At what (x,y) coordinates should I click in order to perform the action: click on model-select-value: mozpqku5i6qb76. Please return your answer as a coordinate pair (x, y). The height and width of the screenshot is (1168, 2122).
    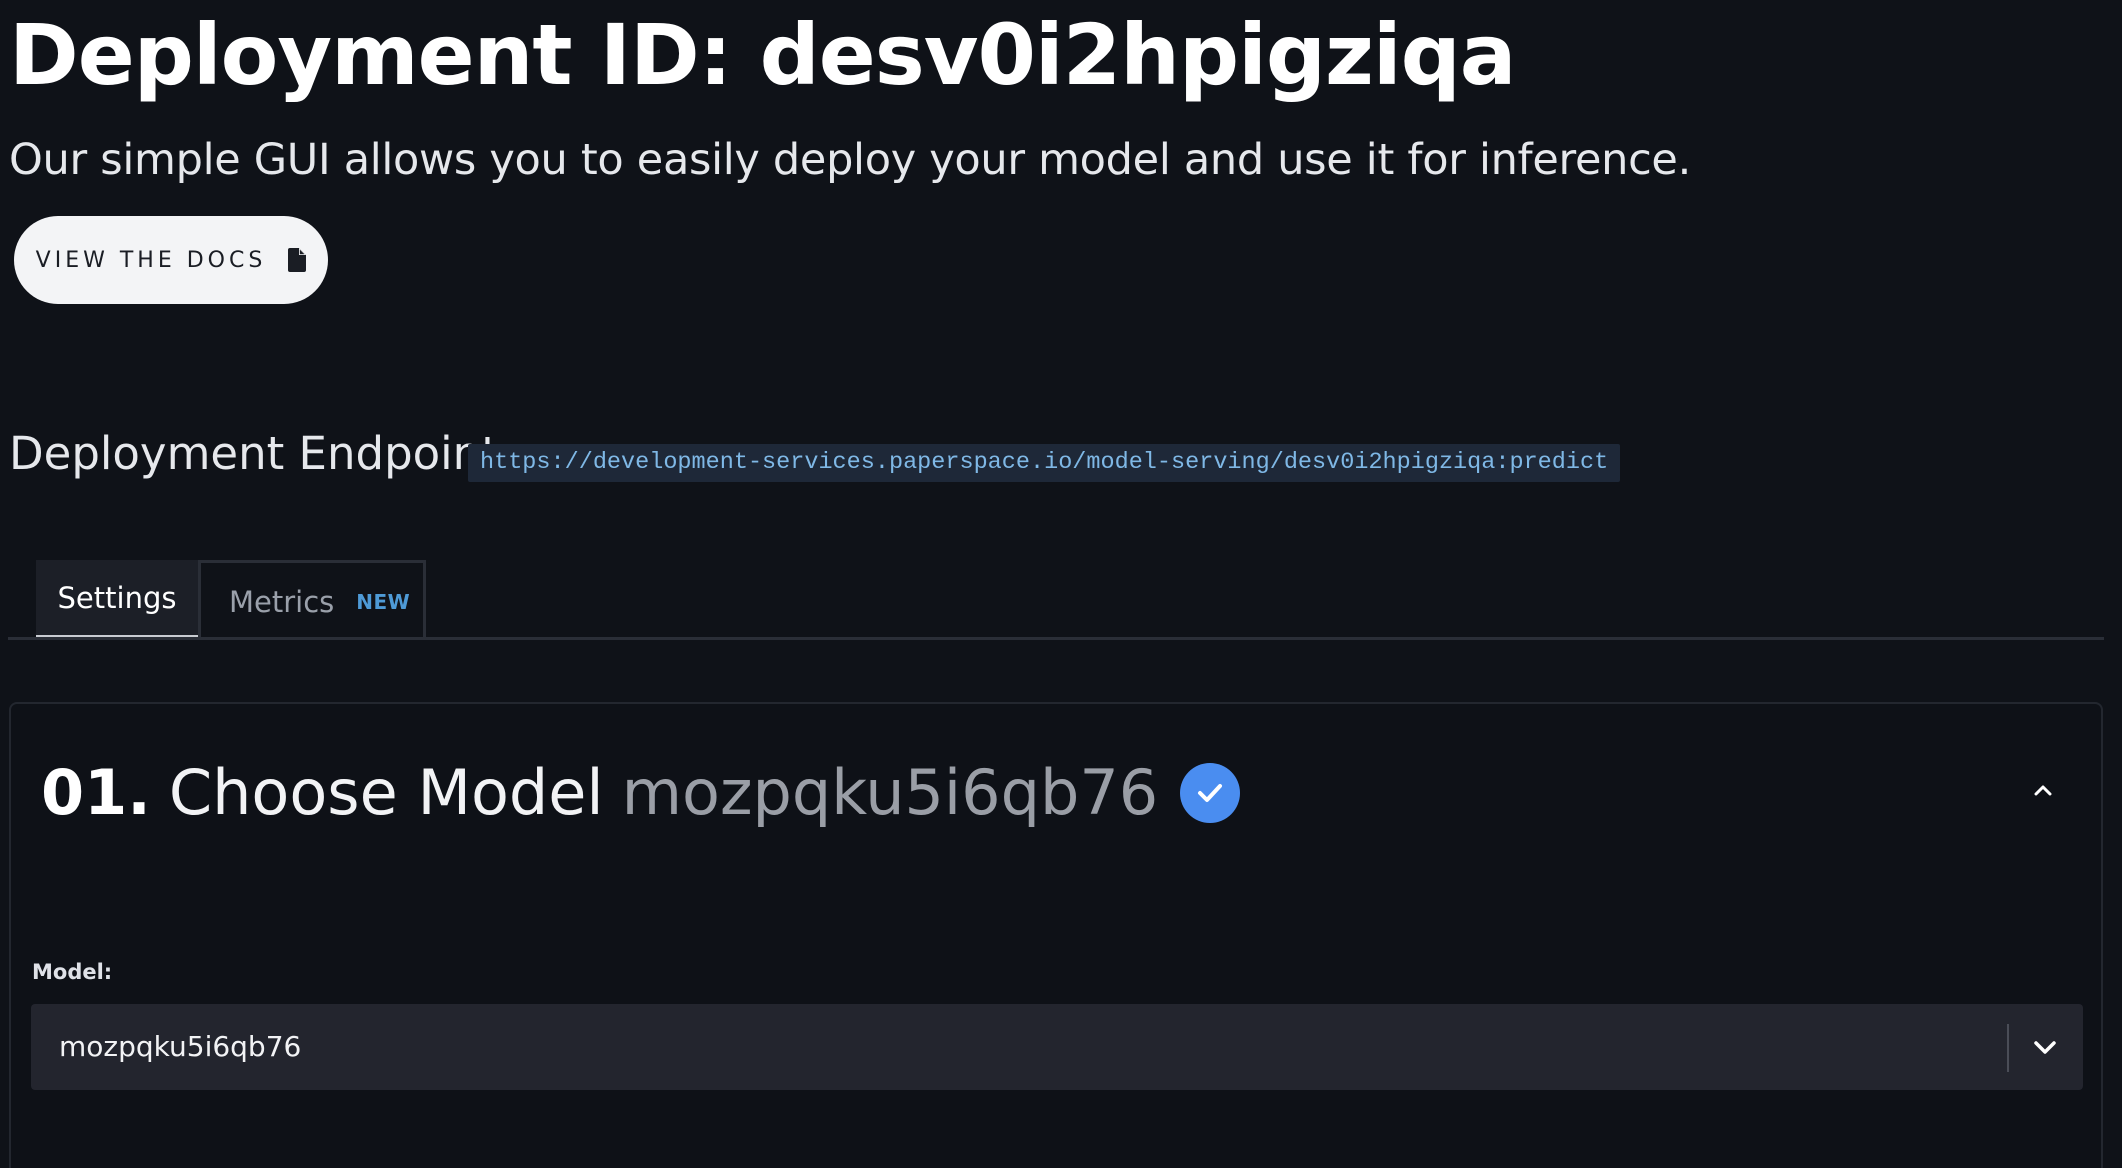
    Looking at the image, I should click on (180, 1046).